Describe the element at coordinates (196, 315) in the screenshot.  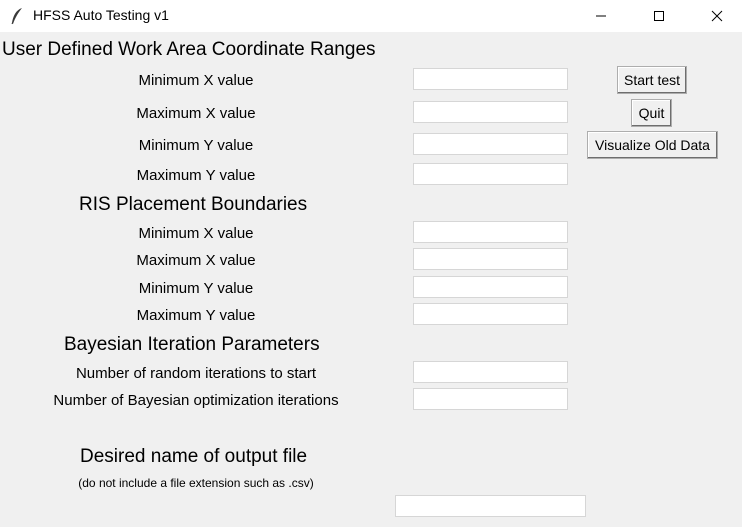
I see `ris-max-y-label: Maximum Y value` at that location.